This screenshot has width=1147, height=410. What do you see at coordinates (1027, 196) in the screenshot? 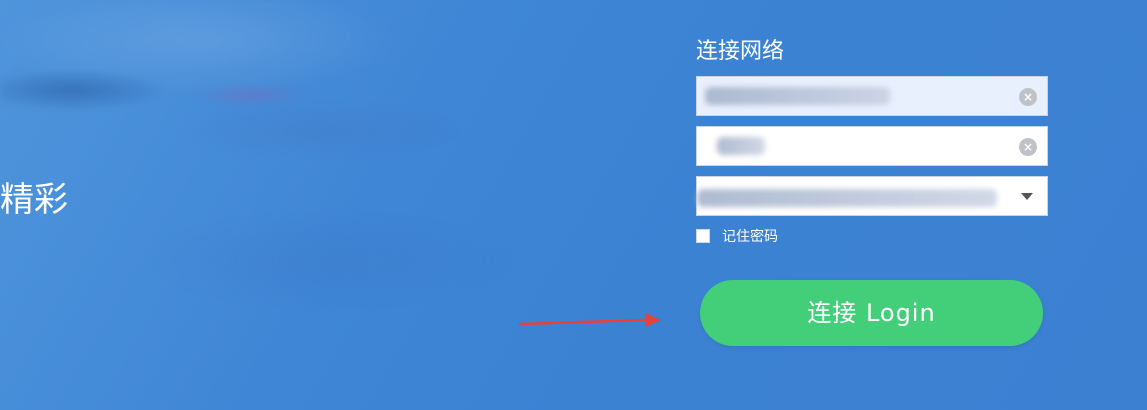
I see `chevron-down-icon` at bounding box center [1027, 196].